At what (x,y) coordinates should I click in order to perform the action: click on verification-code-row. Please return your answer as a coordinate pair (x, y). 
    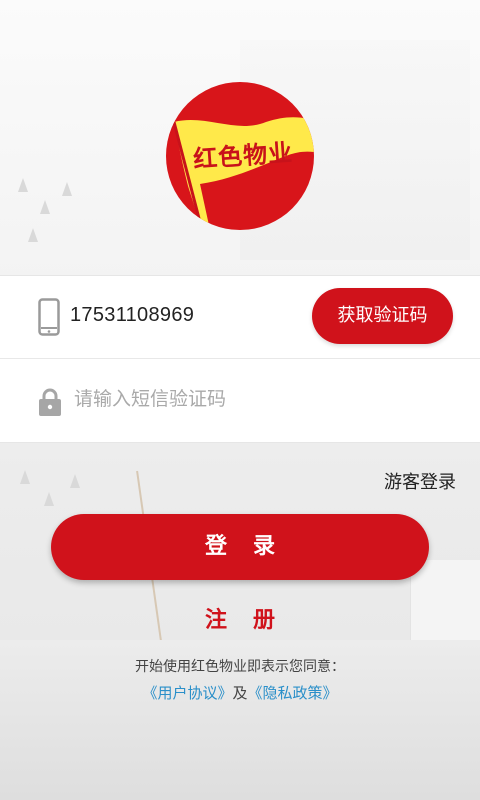
    Looking at the image, I should click on (240, 400).